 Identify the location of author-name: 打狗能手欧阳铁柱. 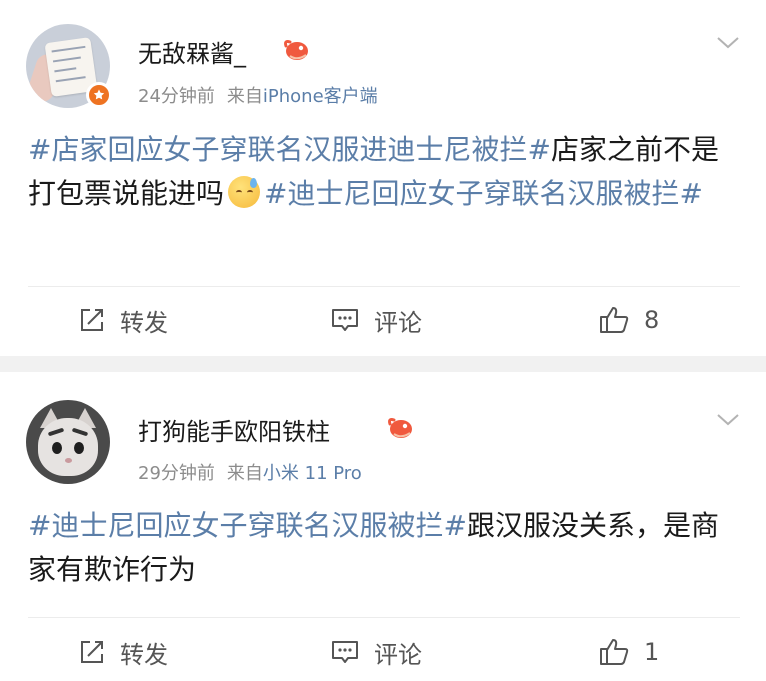
(234, 429).